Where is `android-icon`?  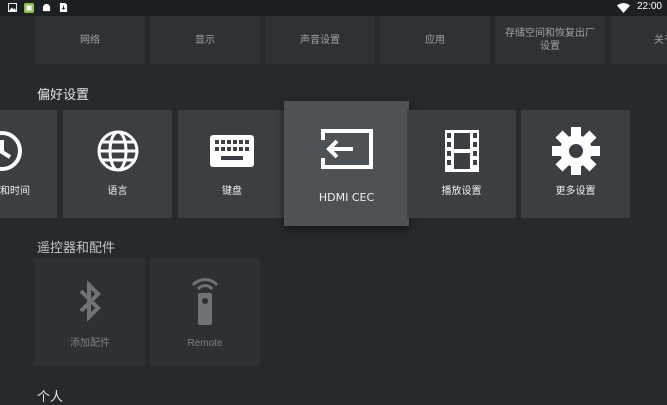 android-icon is located at coordinates (46, 7).